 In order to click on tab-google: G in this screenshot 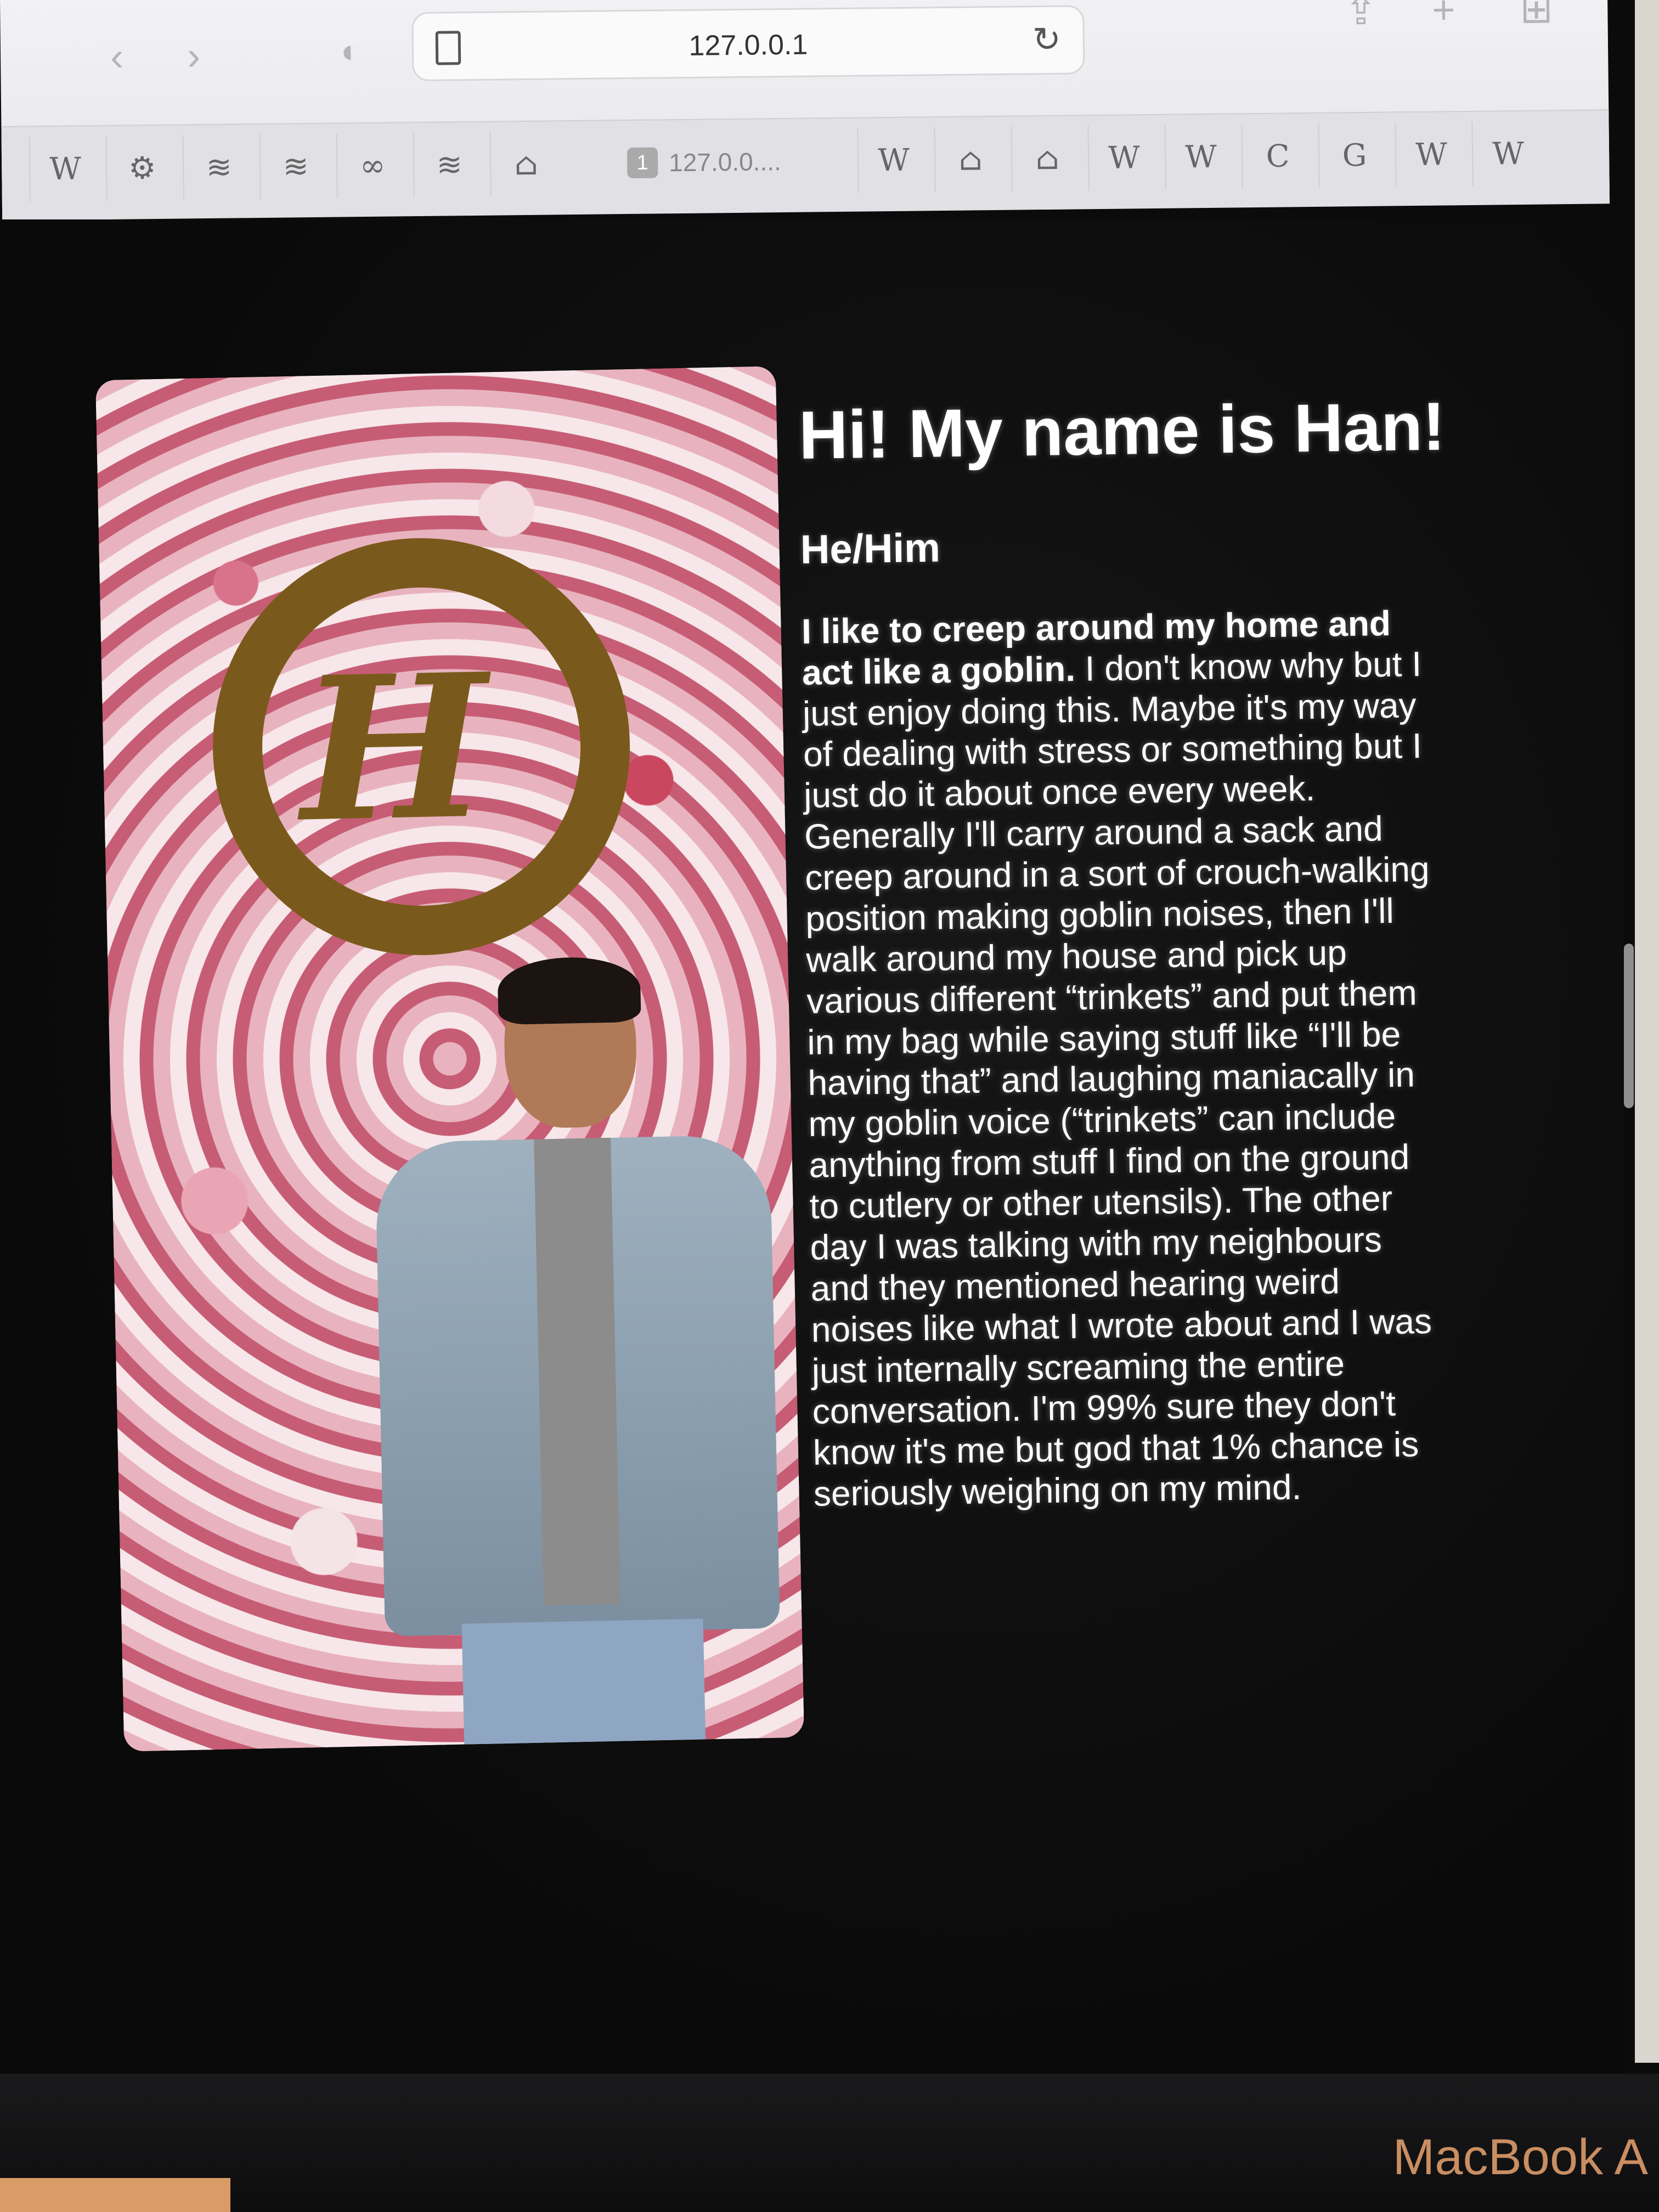, I will do `click(1354, 155)`.